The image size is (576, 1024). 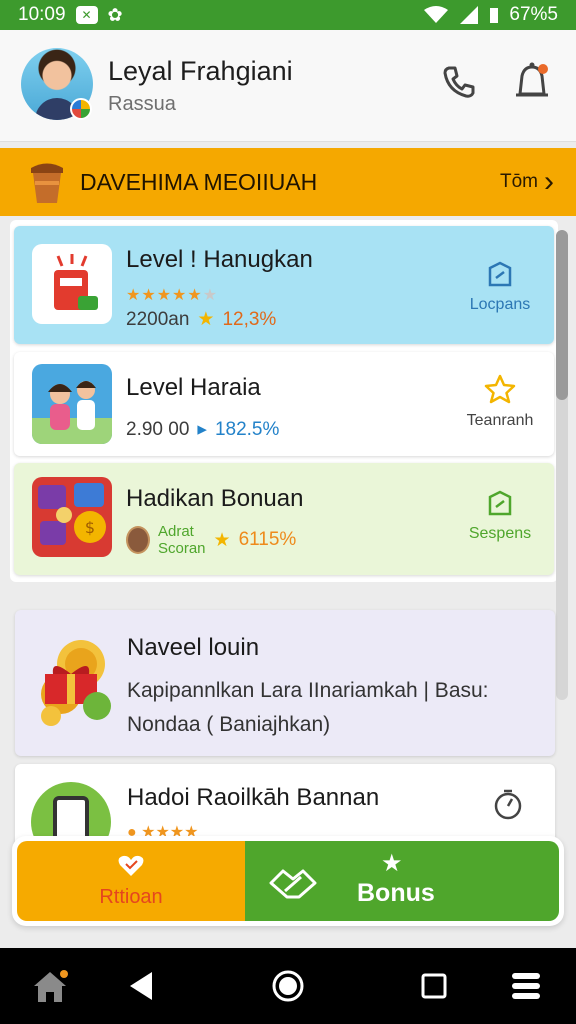 I want to click on star-outline-icon, so click(x=500, y=389).